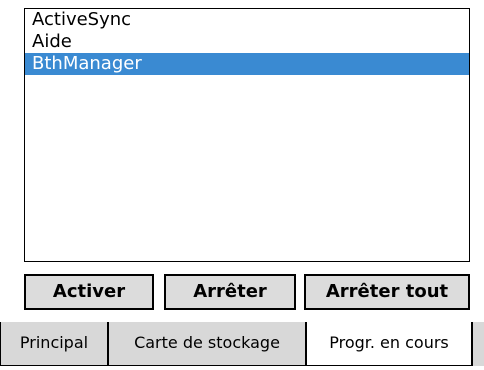  What do you see at coordinates (387, 292) in the screenshot?
I see `stop-all-button: Arrêter tout` at bounding box center [387, 292].